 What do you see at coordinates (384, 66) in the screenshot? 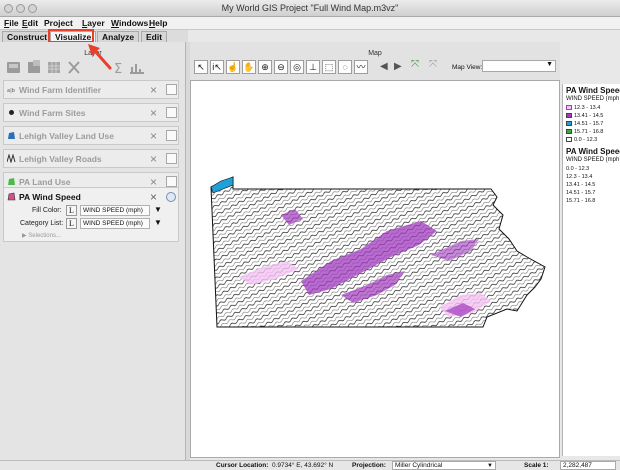
I see `back-arrow-icon: ◀` at bounding box center [384, 66].